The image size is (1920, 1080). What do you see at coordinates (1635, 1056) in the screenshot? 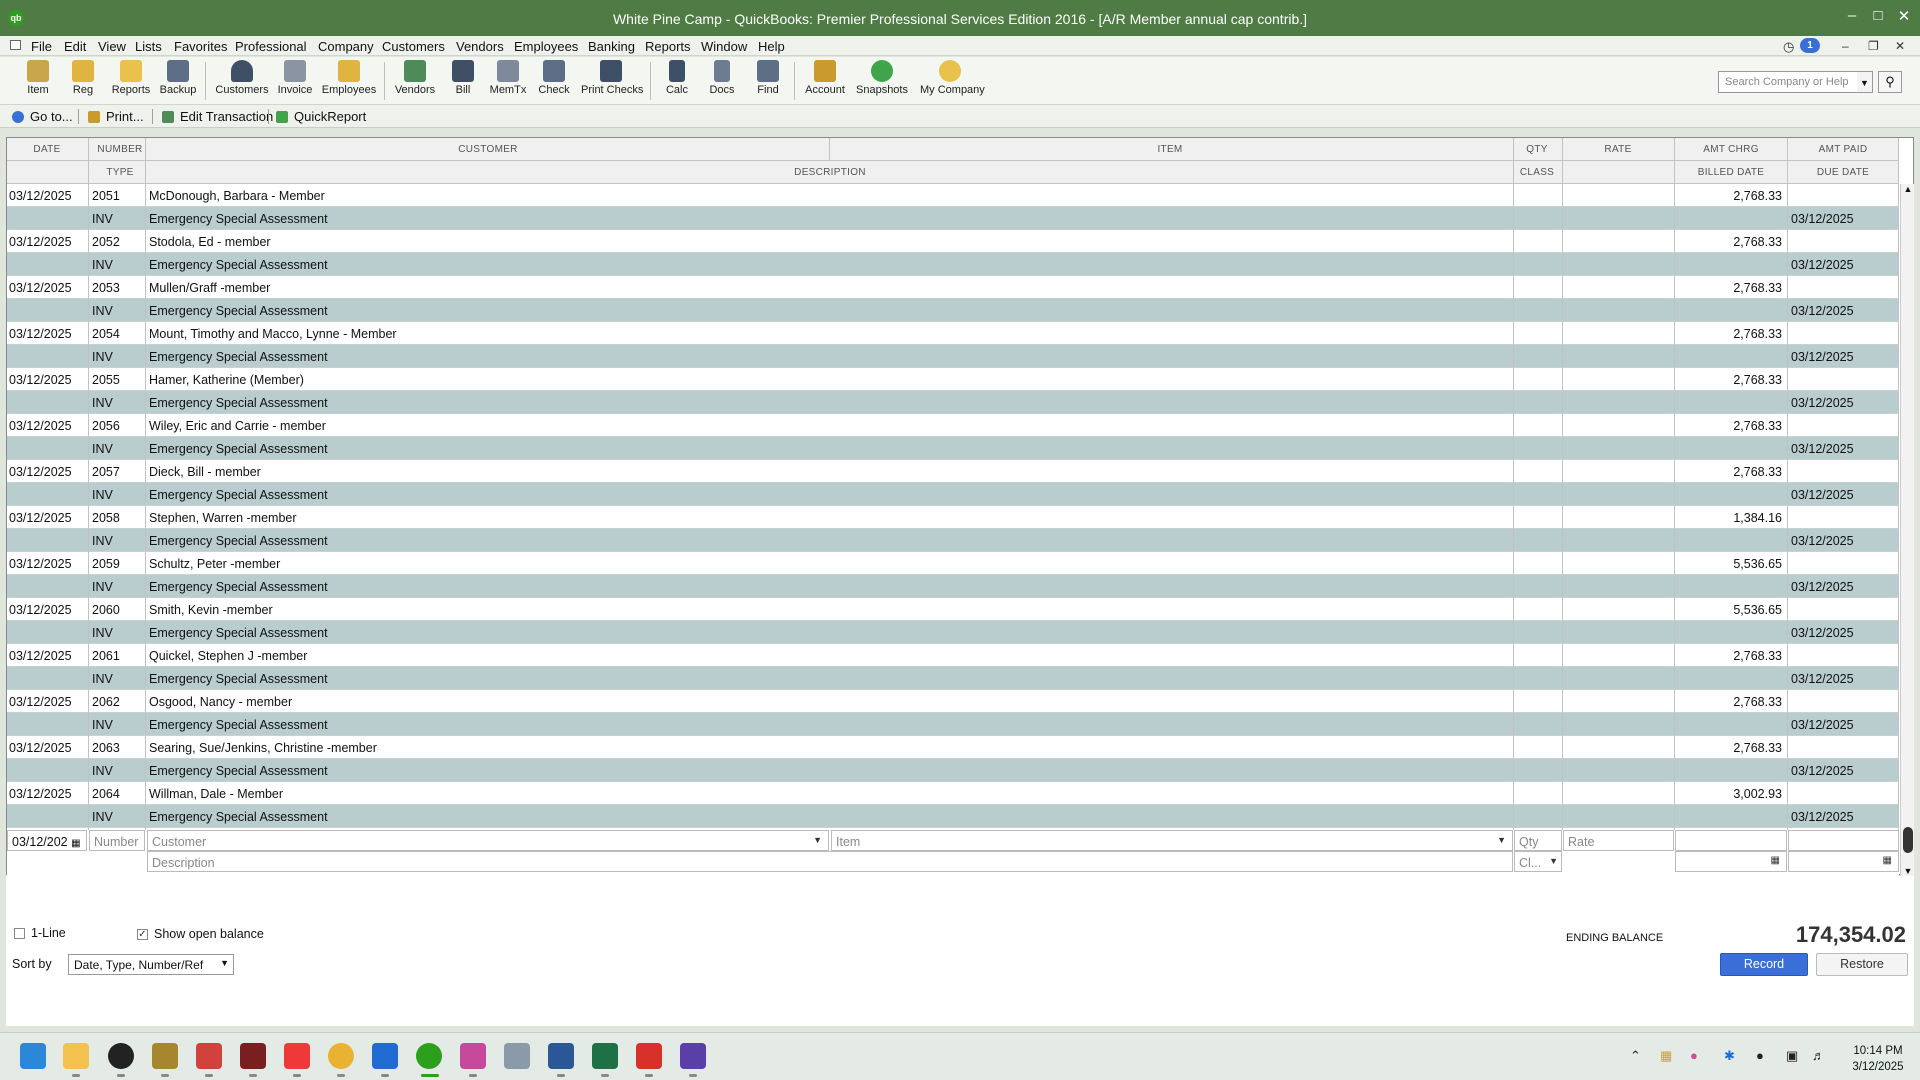
I see `show-hidden-icons-icon: ⌃` at bounding box center [1635, 1056].